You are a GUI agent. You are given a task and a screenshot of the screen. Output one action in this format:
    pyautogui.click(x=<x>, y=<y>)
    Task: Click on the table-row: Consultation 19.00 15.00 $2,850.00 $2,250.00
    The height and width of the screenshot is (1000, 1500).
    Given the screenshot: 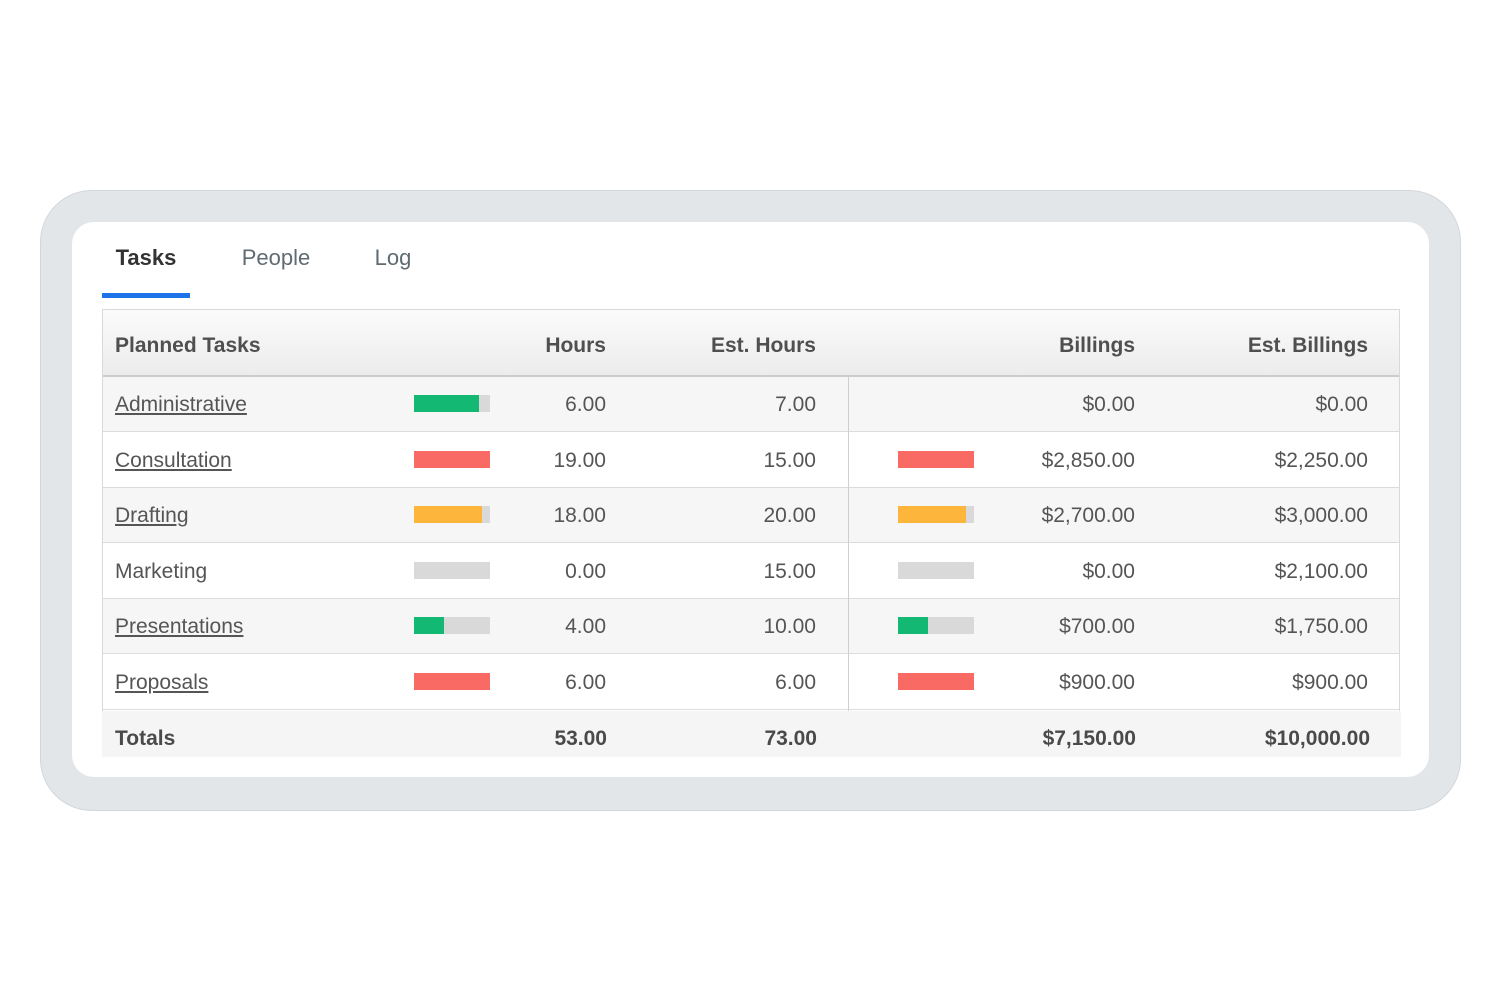 What is the action you would take?
    pyautogui.click(x=751, y=460)
    